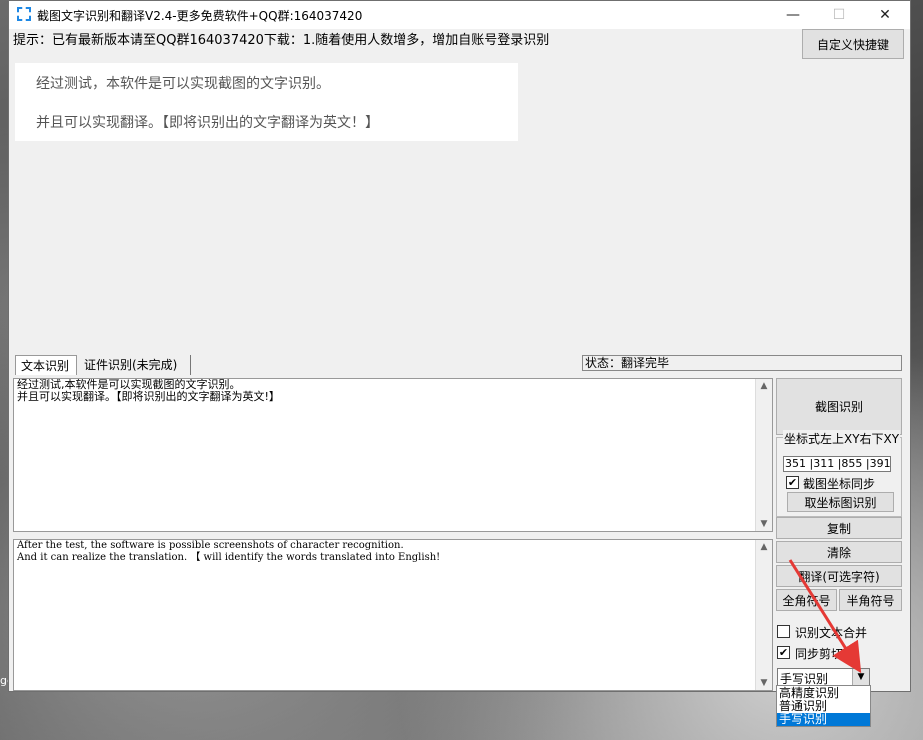  What do you see at coordinates (183, 84) in the screenshot?
I see `preview-line-1: 经过测试，本软件是可以实现截图的文字识别。` at bounding box center [183, 84].